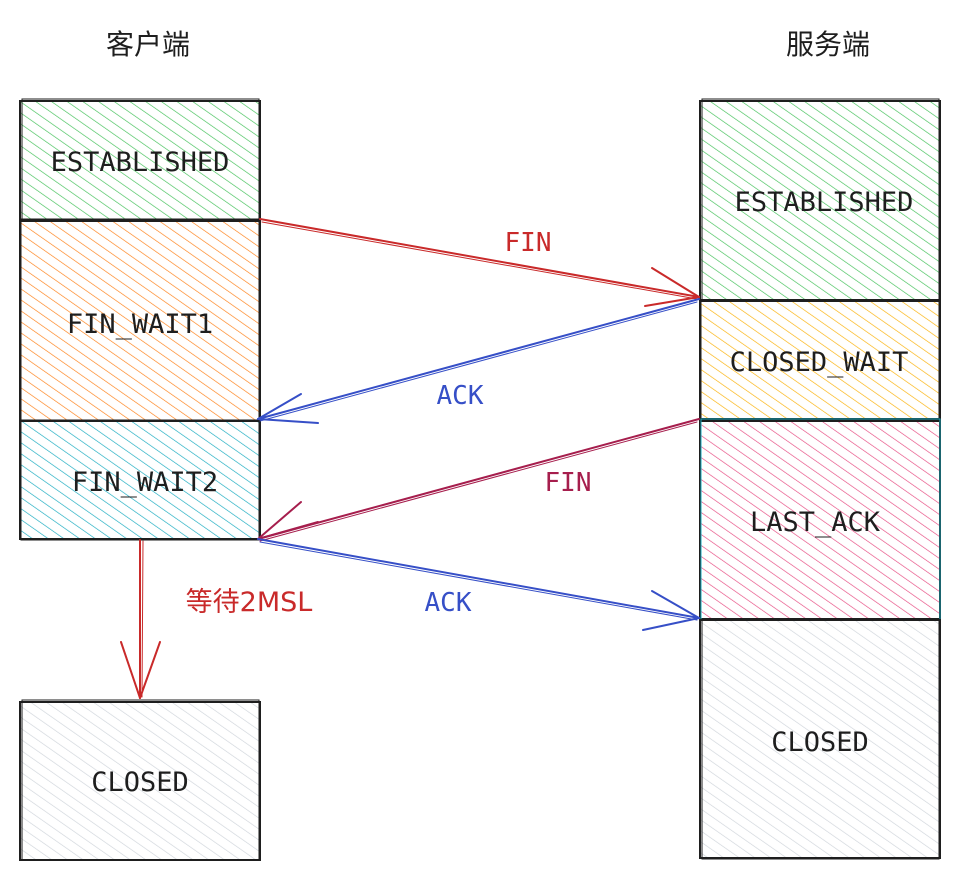  Describe the element at coordinates (479, 262) in the screenshot. I see `fin-arrow-client-to-server` at that location.